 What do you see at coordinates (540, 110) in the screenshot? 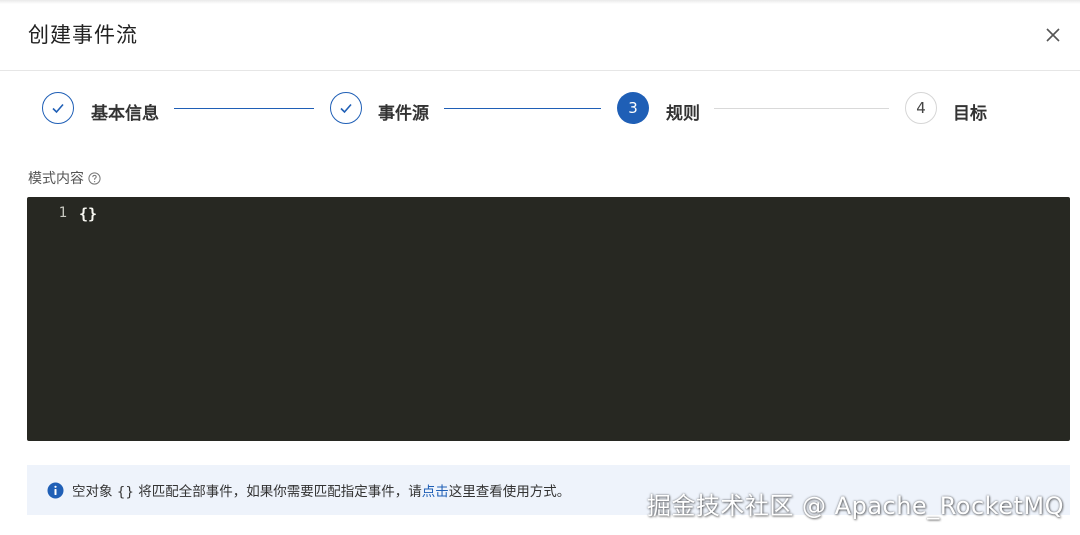
I see `step-progress: 基本信息 事件源 3 规则 4 目标` at bounding box center [540, 110].